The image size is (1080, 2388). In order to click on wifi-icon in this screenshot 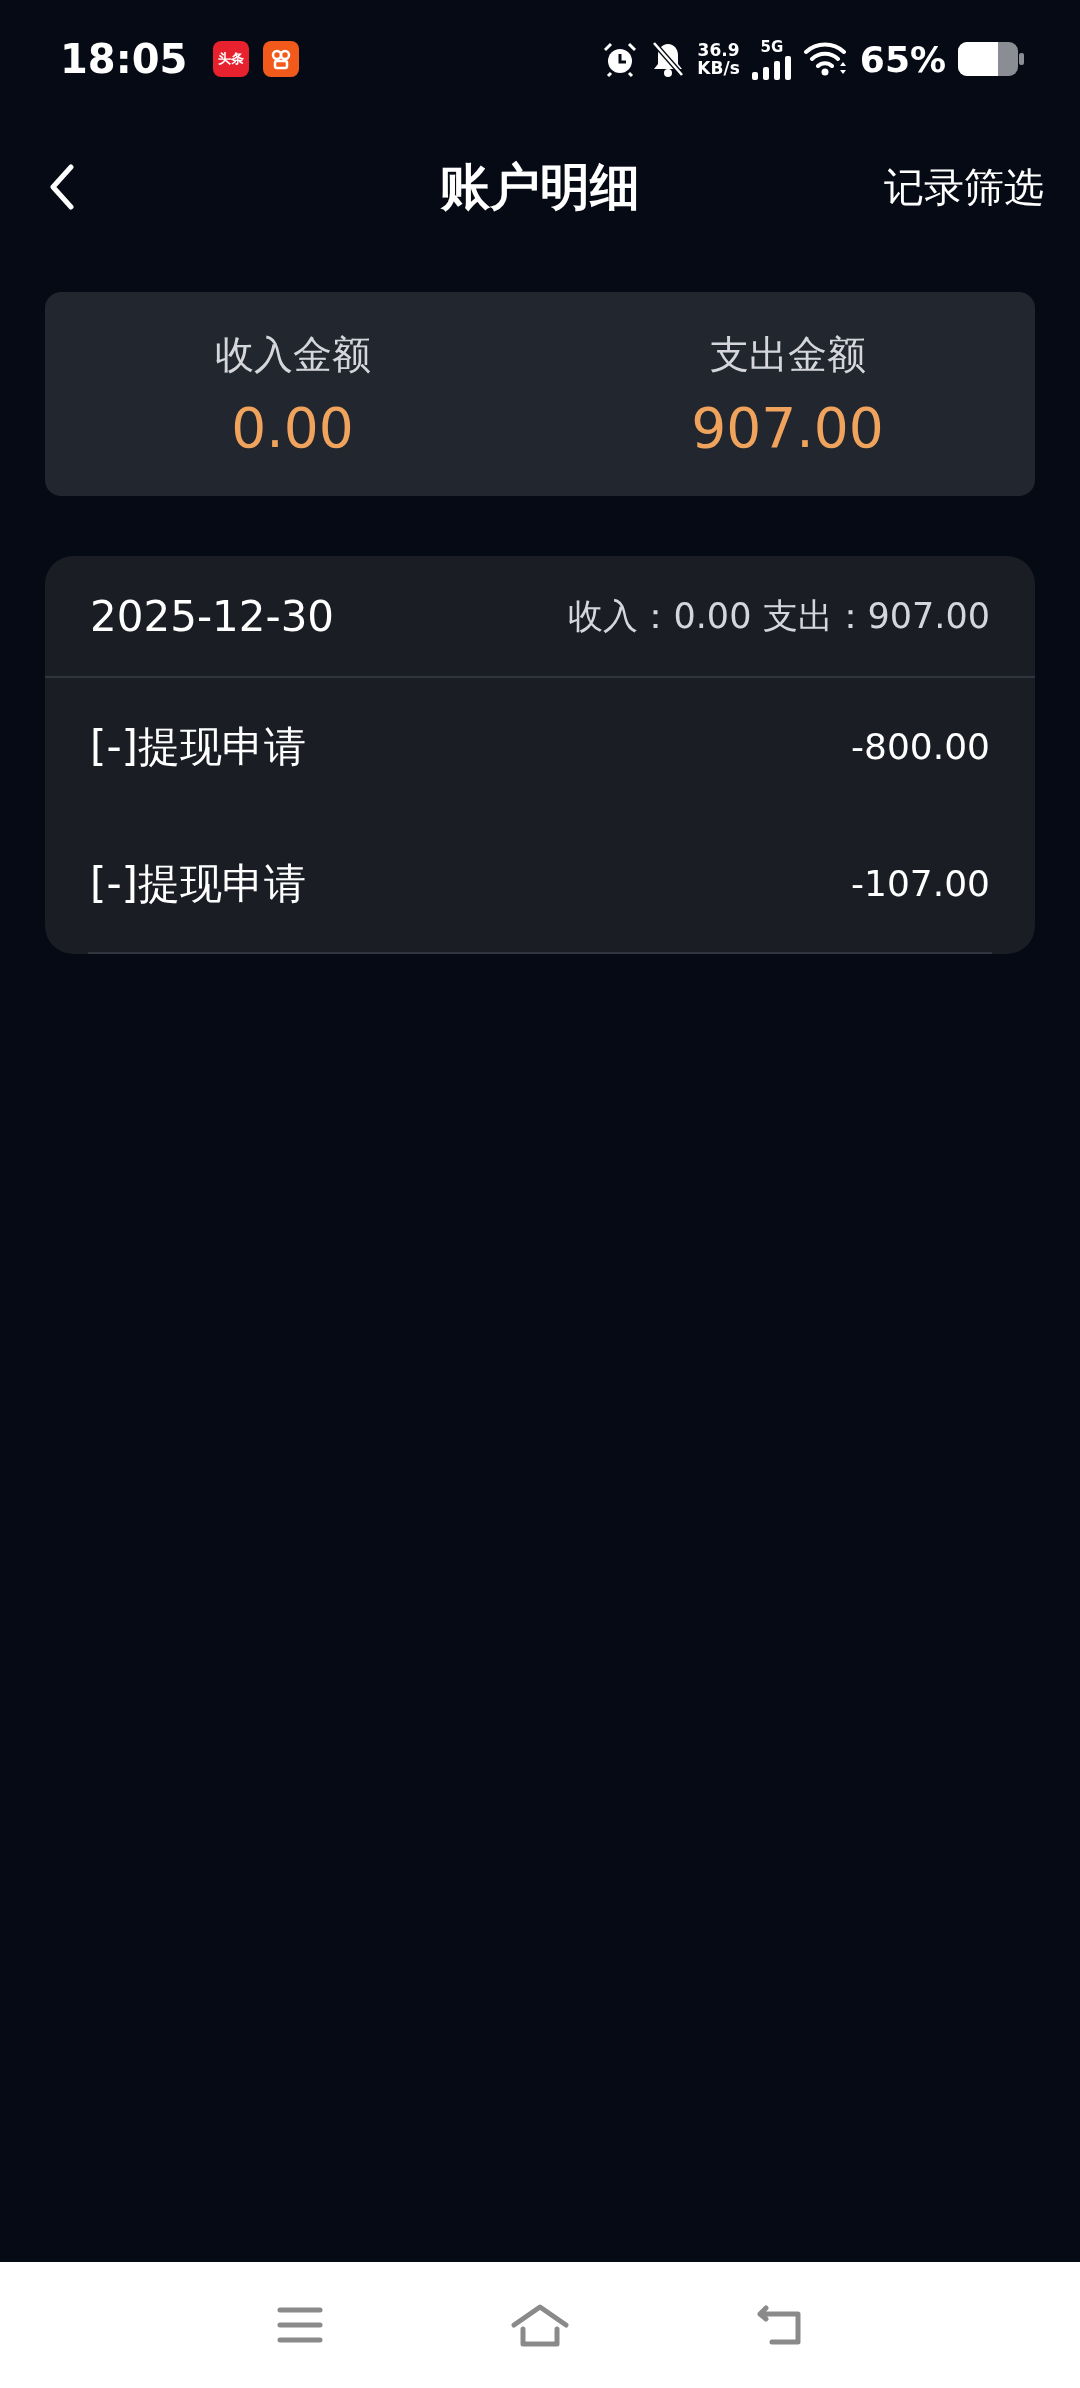, I will do `click(825, 59)`.